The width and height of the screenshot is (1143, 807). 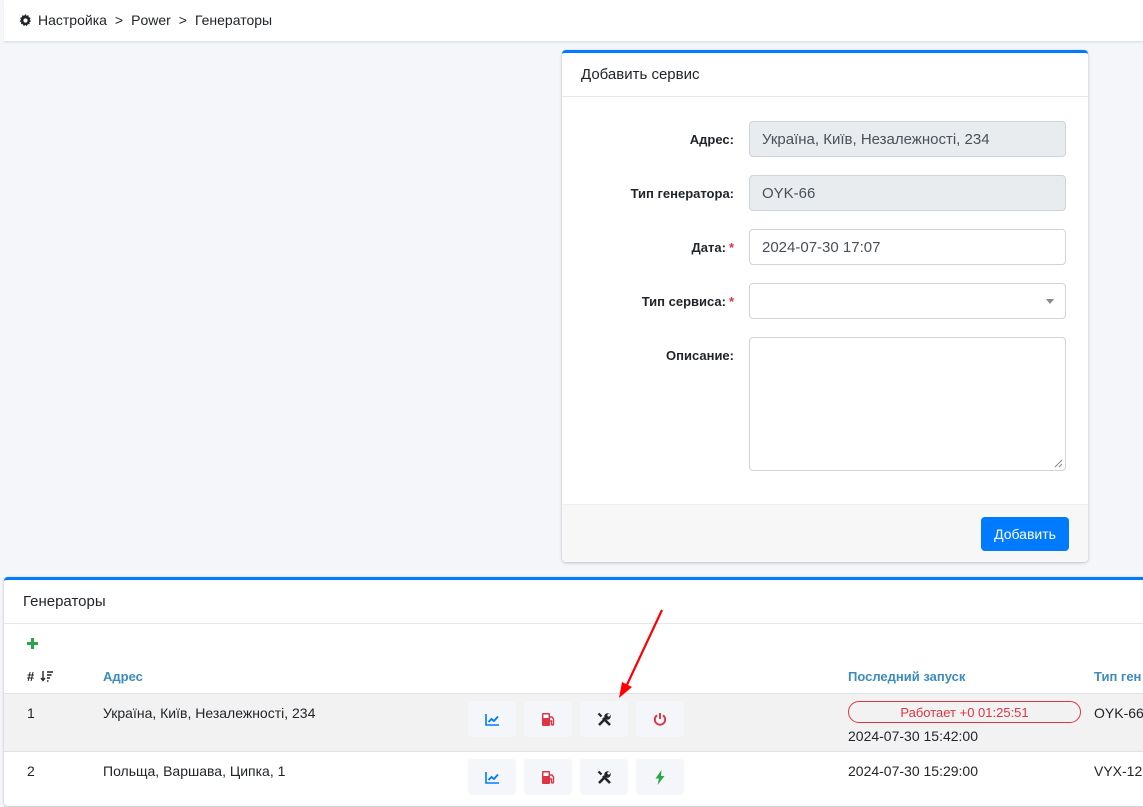 I want to click on power-off-icon, so click(x=660, y=719).